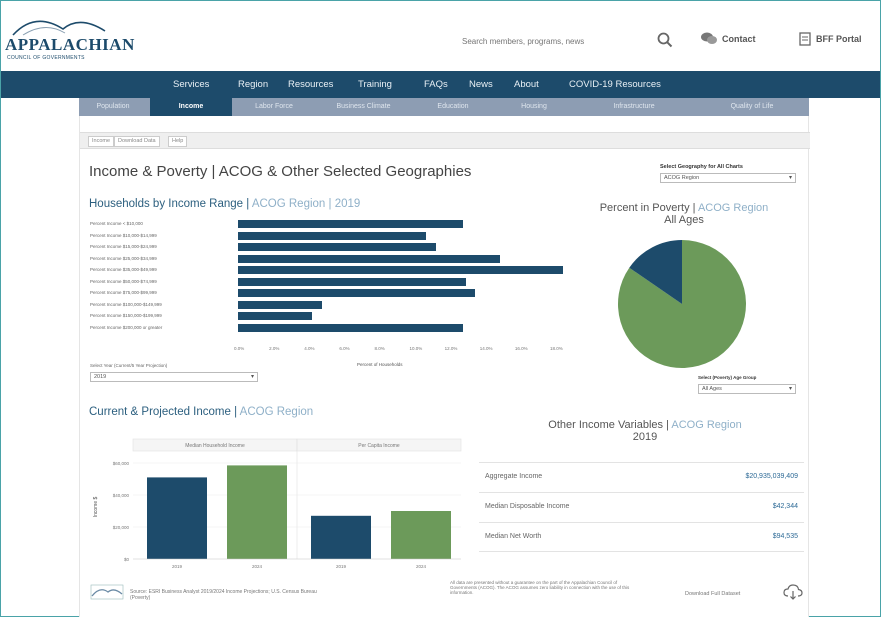 This screenshot has width=881, height=617. Describe the element at coordinates (191, 107) in the screenshot. I see `subnav-income: Income` at that location.